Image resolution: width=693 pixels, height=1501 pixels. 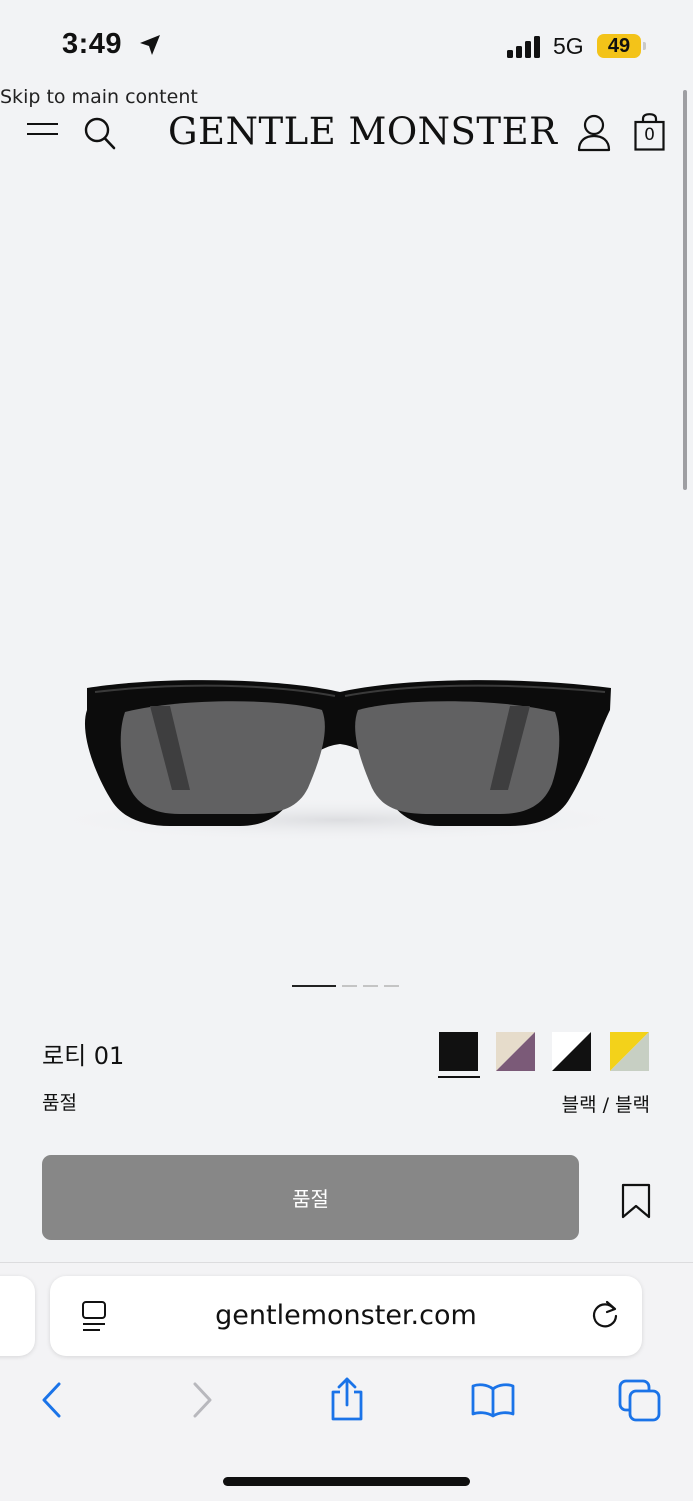 I want to click on cart-count: 0, so click(x=649, y=135).